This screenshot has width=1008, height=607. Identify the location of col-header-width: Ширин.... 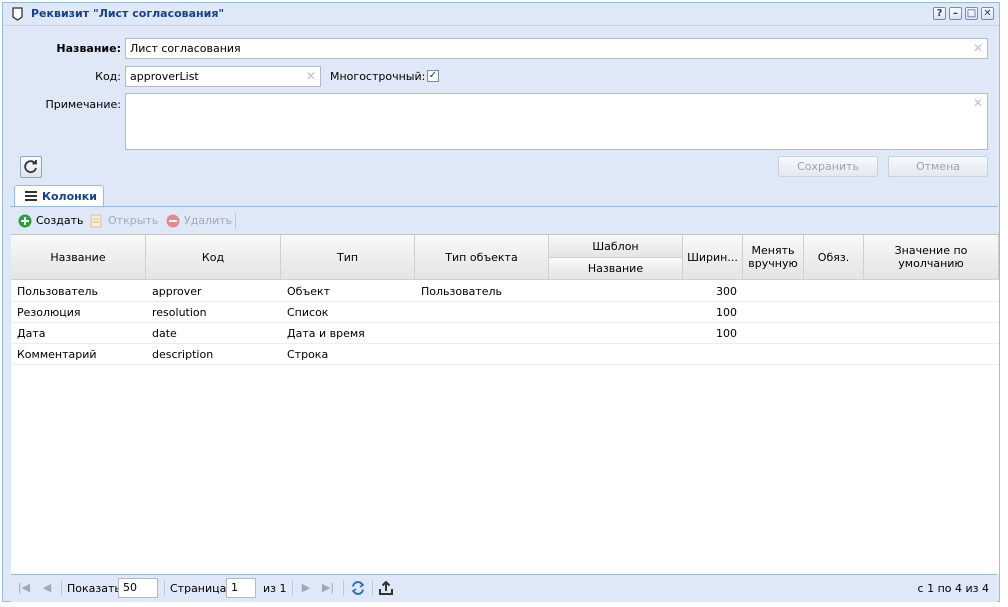
(713, 257).